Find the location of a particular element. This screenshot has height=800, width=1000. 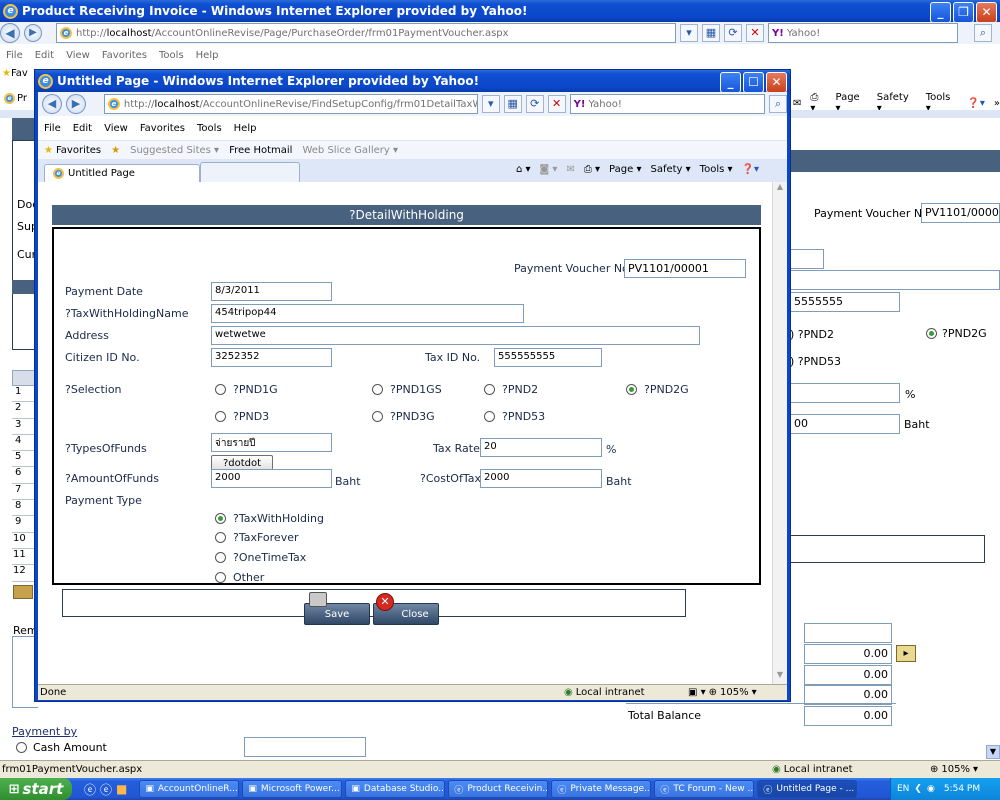

bg-scrollbar: ▼ is located at coordinates (993, 752).